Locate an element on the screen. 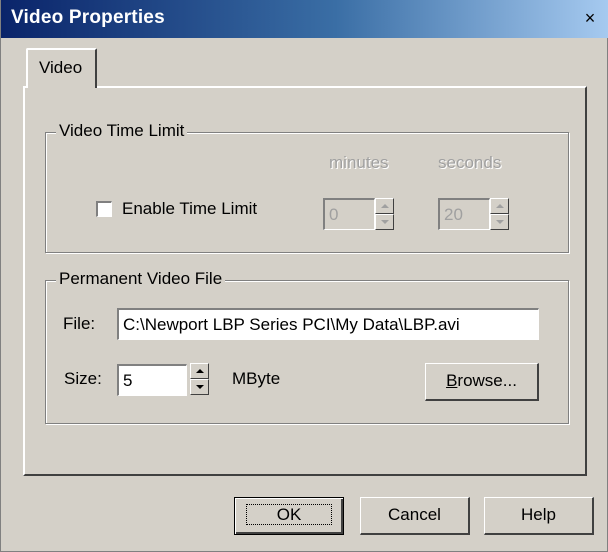  close-icon: × is located at coordinates (590, 18).